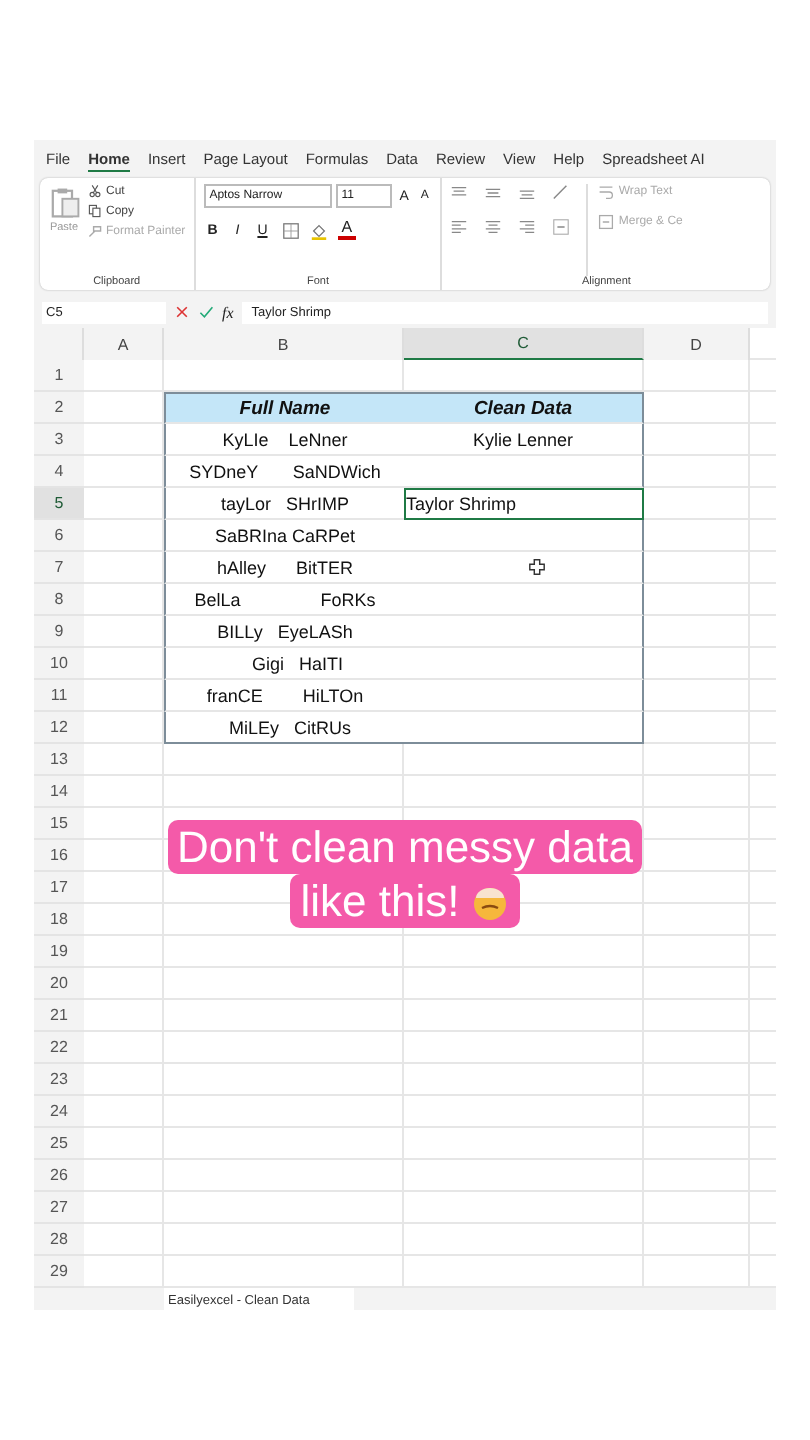 The width and height of the screenshot is (810, 1440). I want to click on borders-icon, so click(290, 230).